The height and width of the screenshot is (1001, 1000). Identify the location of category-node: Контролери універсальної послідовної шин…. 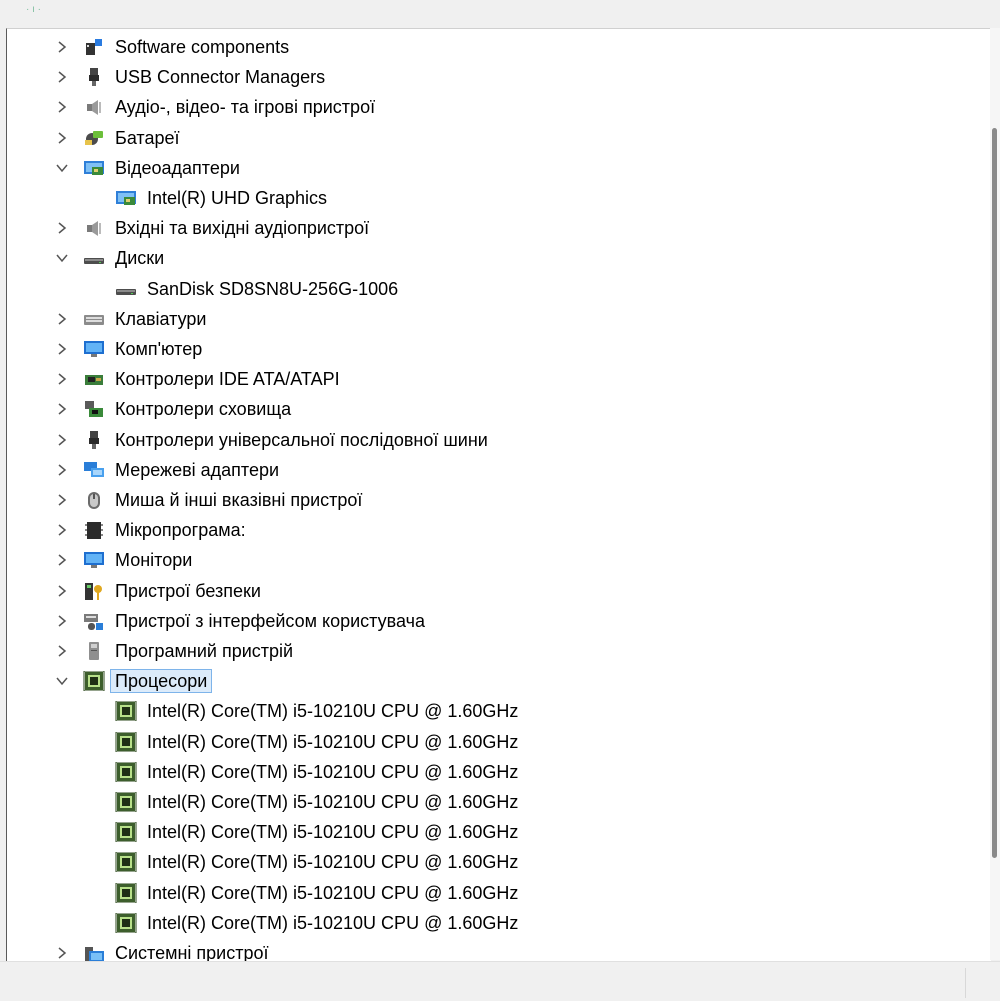
(499, 440).